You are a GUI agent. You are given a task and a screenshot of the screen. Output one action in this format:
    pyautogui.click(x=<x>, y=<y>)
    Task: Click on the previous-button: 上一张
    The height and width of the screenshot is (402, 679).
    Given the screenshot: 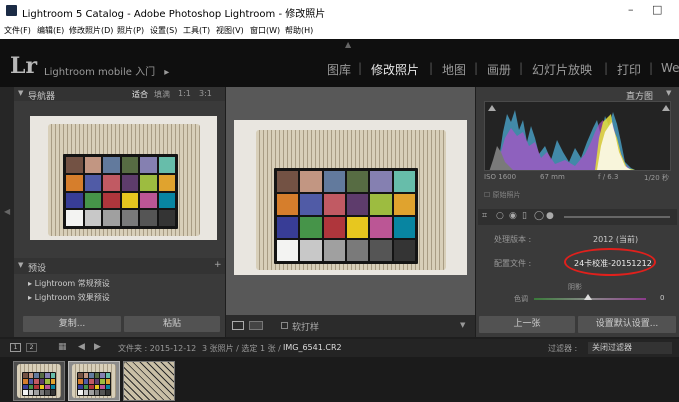 What is the action you would take?
    pyautogui.click(x=527, y=324)
    